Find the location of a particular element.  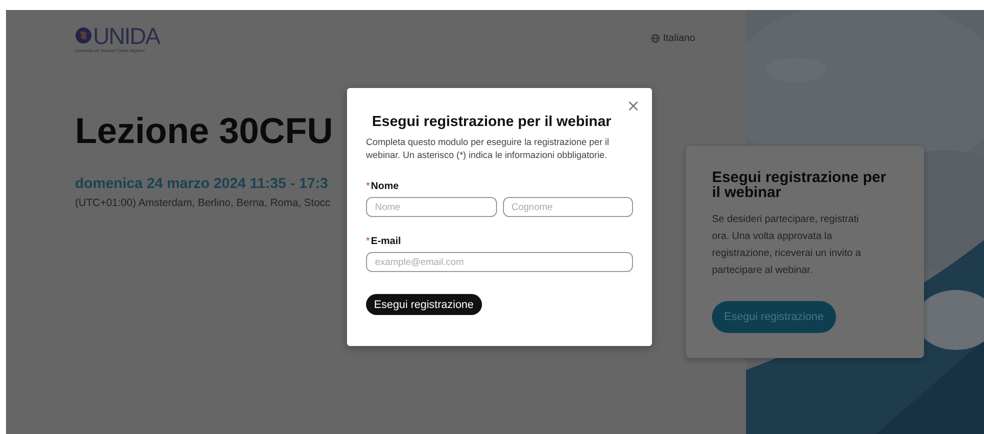

logo-wordmark: UNIDA is located at coordinates (126, 36).